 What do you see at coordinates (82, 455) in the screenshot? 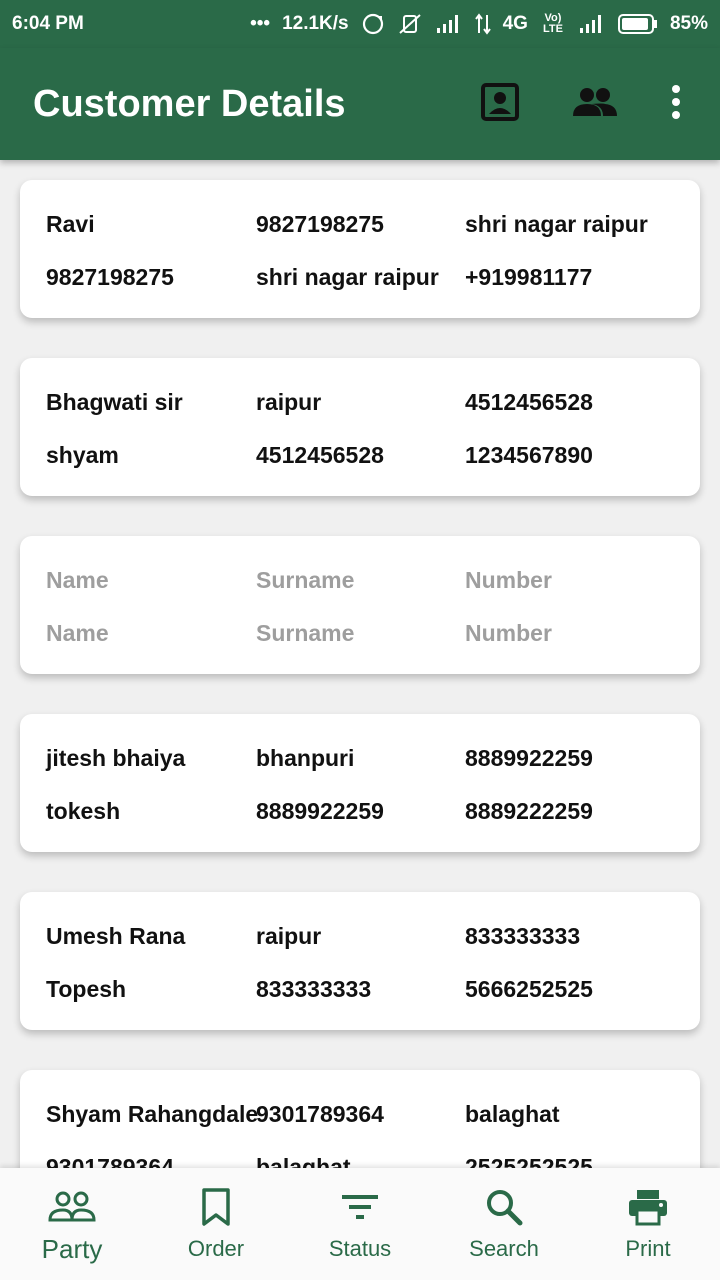
I see `customer-field: shyam` at bounding box center [82, 455].